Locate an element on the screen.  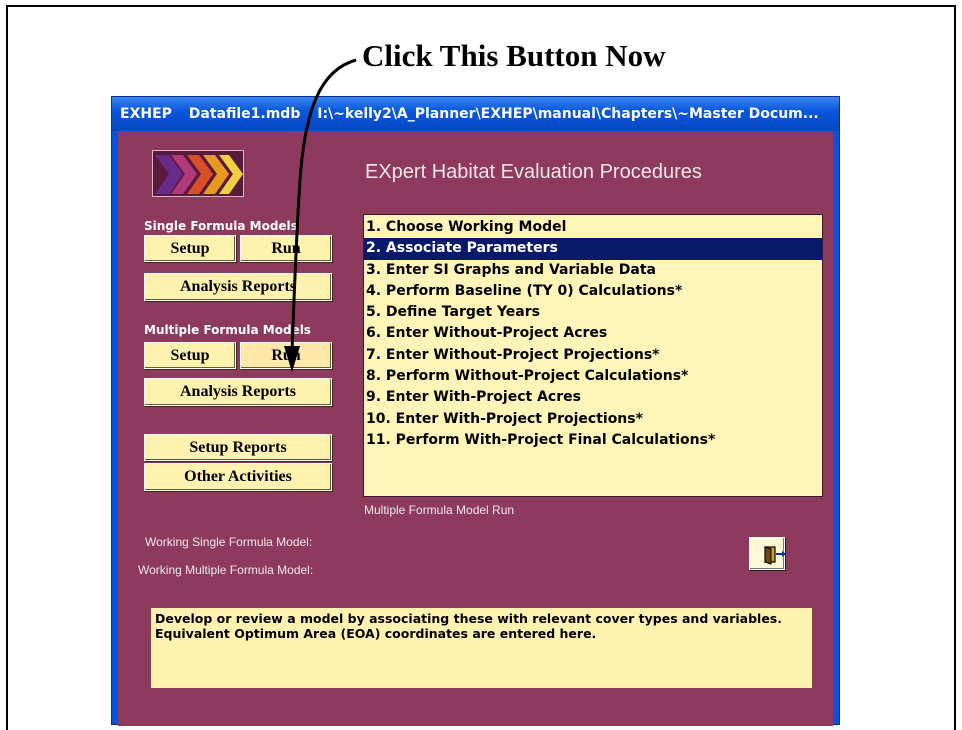
setup-reports-button: Setup Reports is located at coordinates (238, 447).